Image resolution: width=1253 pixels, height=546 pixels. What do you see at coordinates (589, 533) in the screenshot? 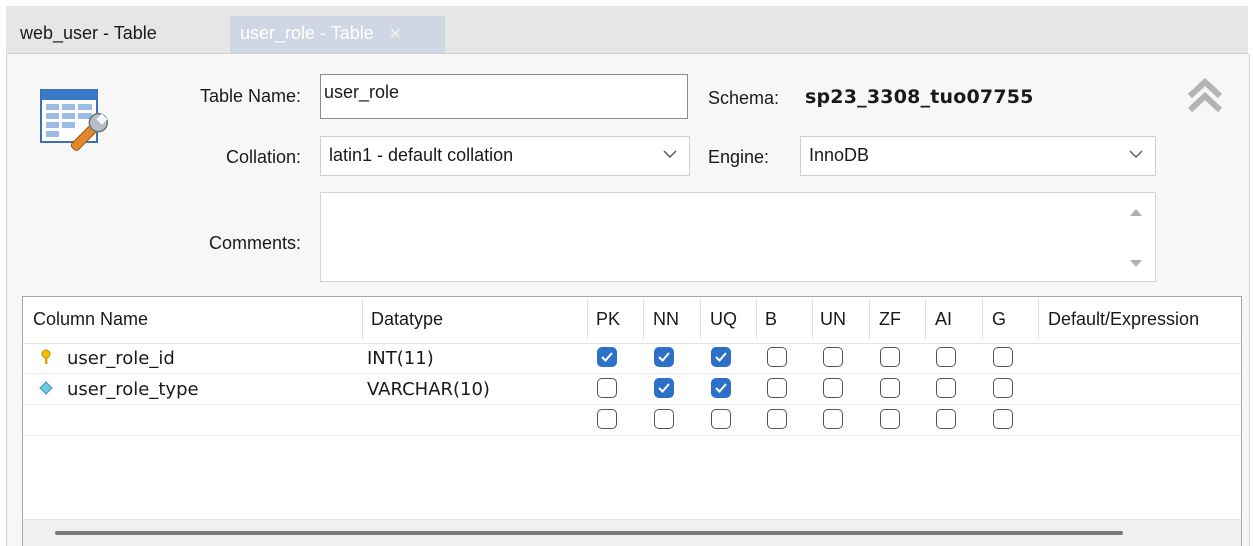
I see `scrollbar-thumb` at bounding box center [589, 533].